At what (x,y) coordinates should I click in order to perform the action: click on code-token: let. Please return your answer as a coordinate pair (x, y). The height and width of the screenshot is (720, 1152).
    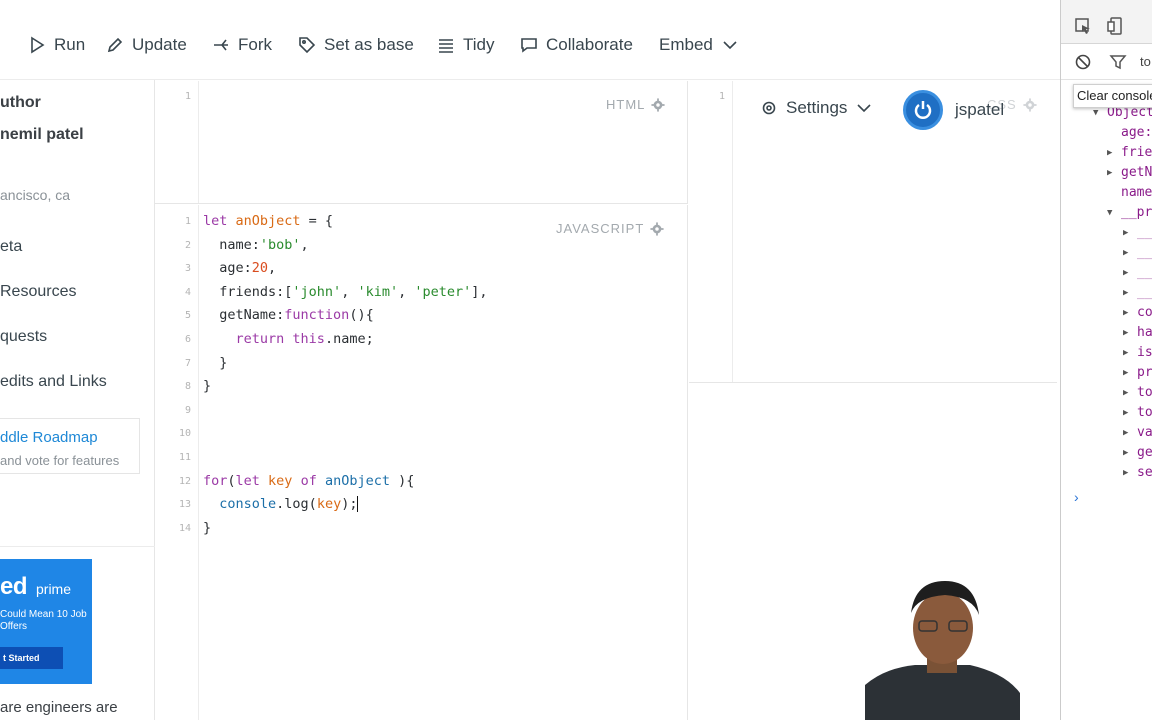
    Looking at the image, I should click on (219, 221).